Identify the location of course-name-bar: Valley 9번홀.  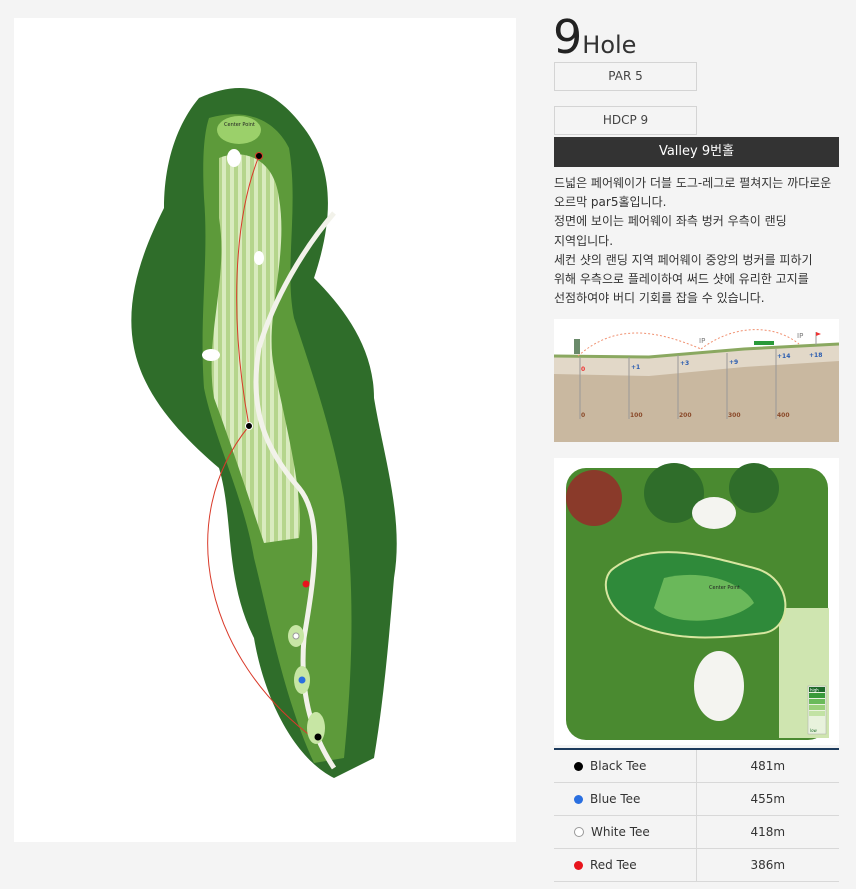
(696, 152).